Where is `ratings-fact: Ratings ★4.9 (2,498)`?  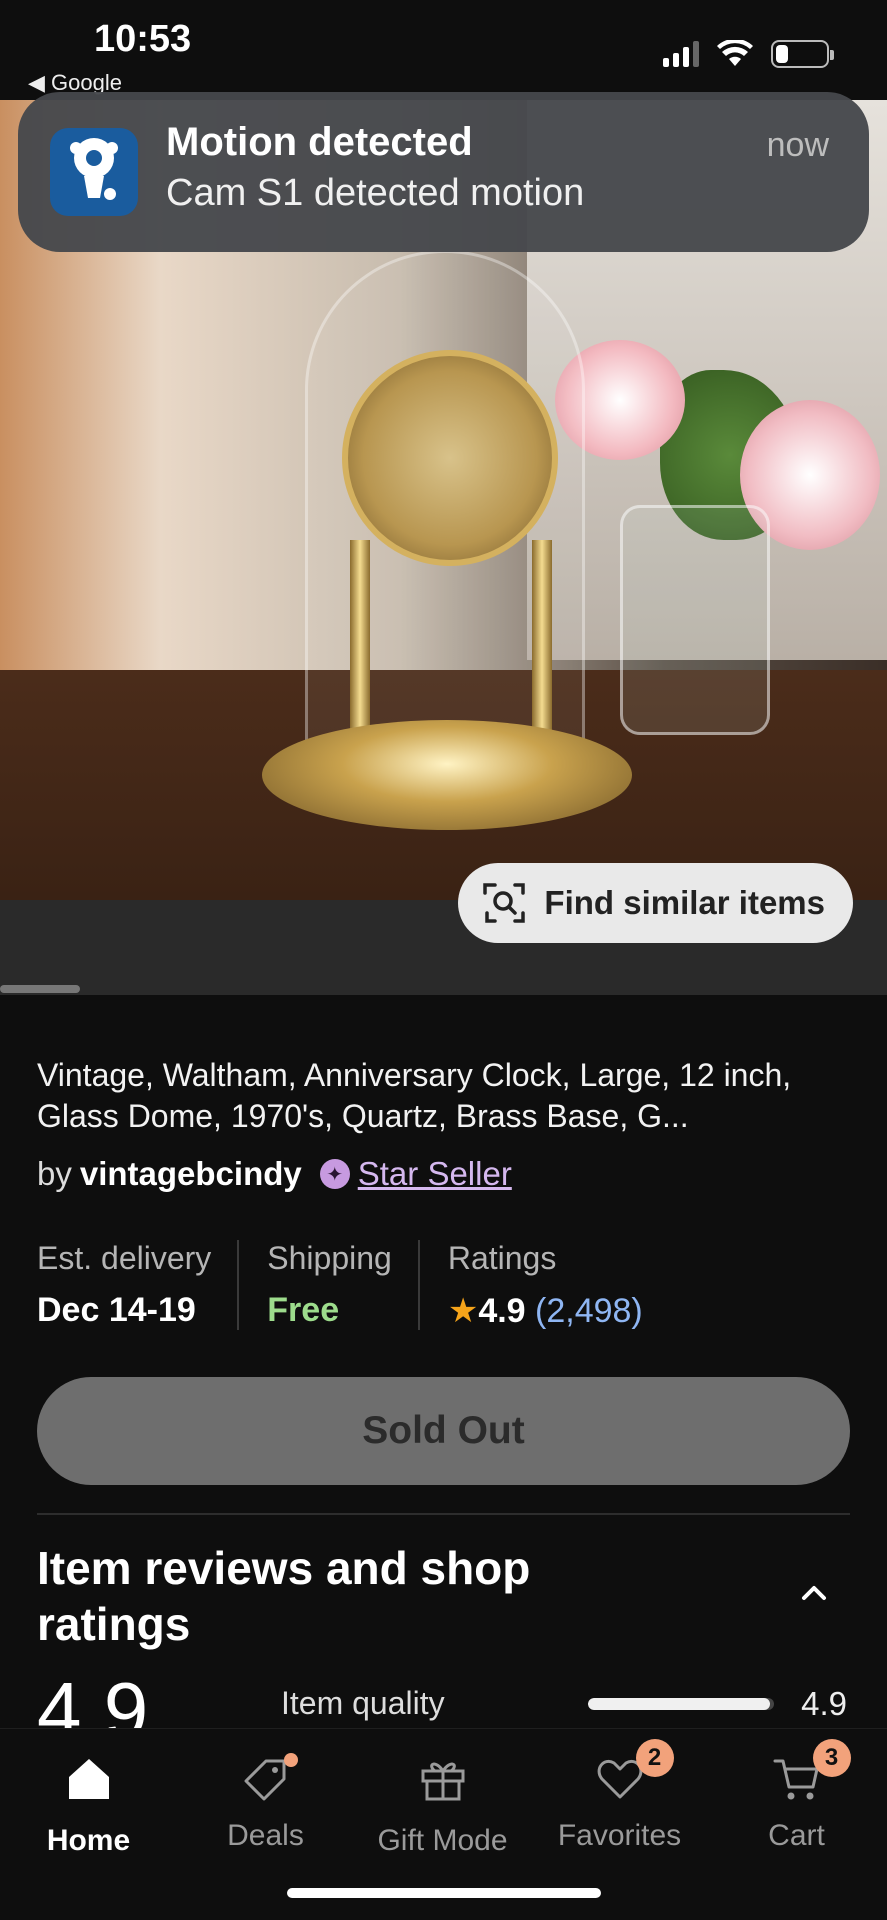 ratings-fact: Ratings ★4.9 (2,498) is located at coordinates (558, 1285).